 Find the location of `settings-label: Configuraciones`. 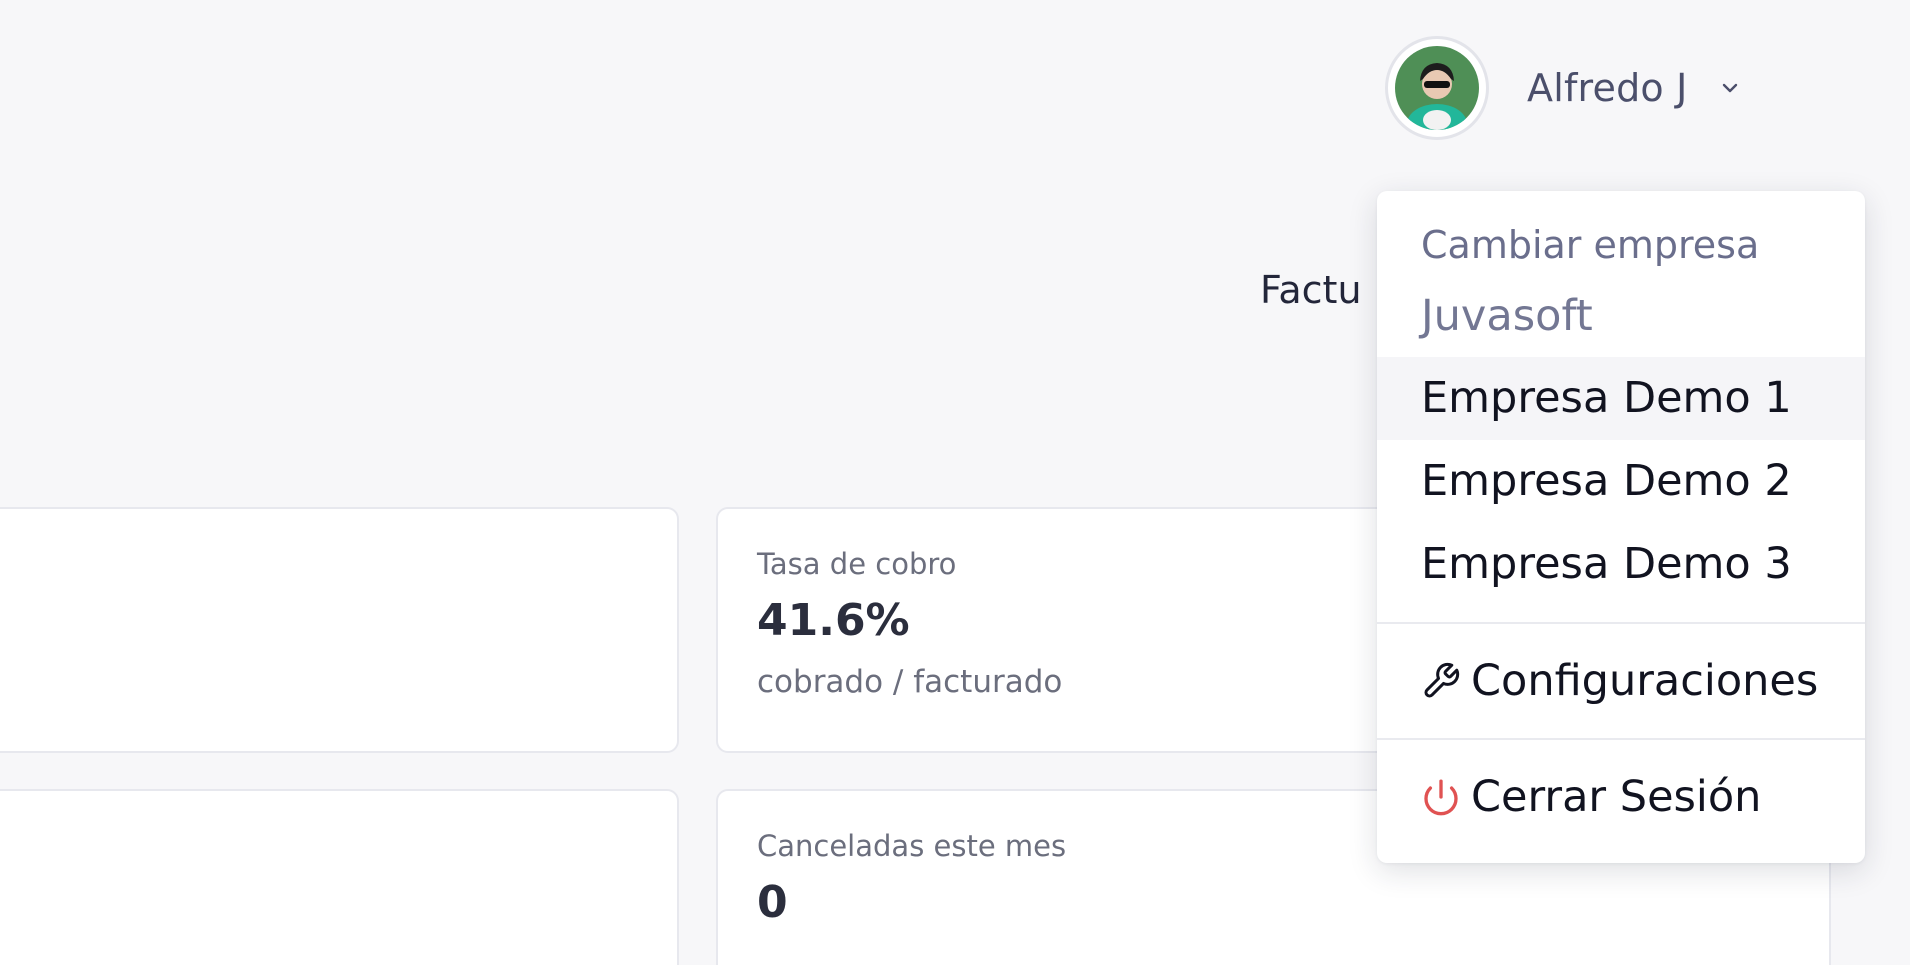

settings-label: Configuraciones is located at coordinates (1645, 681).